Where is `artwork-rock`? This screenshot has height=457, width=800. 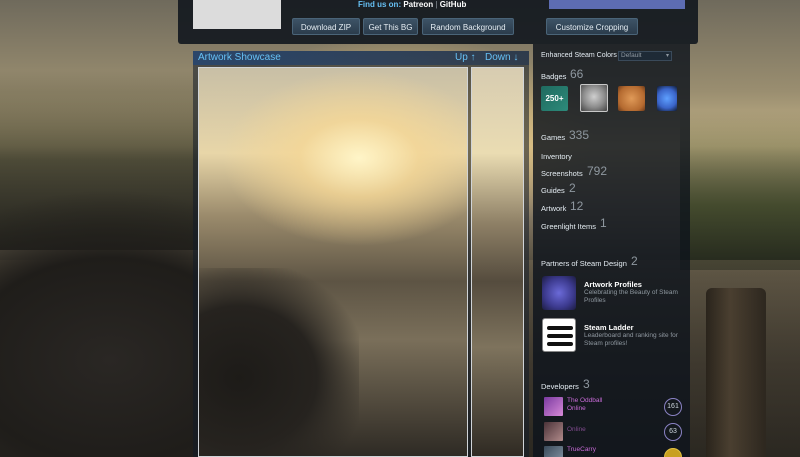 artwork-rock is located at coordinates (279, 362).